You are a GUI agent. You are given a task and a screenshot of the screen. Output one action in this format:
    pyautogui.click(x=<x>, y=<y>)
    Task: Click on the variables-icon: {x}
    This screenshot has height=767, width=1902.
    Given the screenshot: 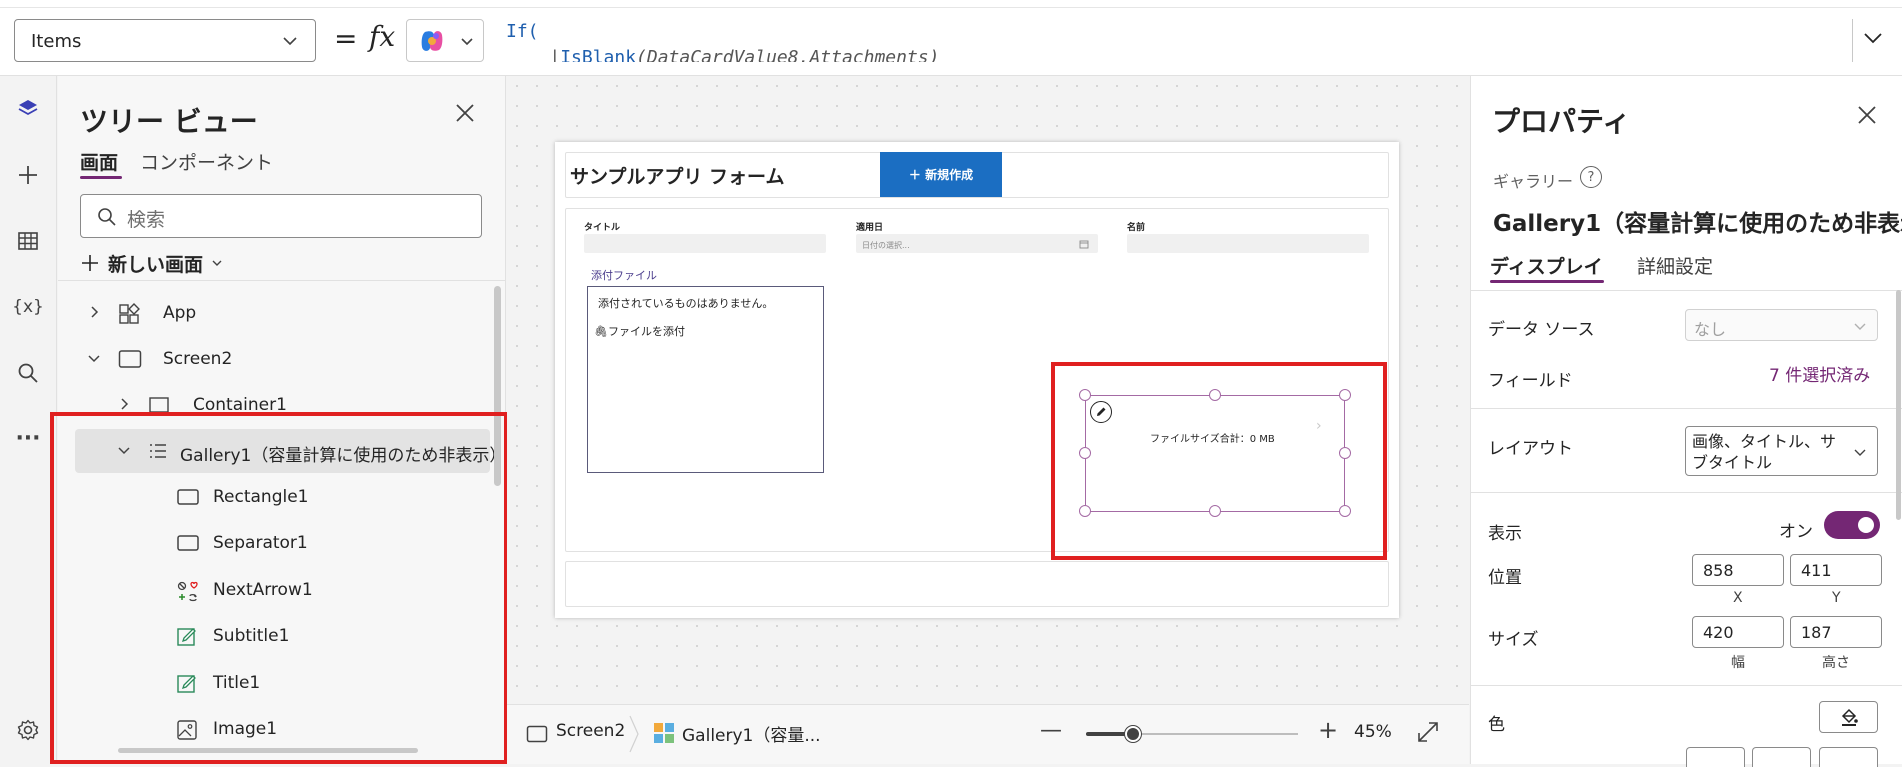 What is the action you would take?
    pyautogui.click(x=28, y=307)
    